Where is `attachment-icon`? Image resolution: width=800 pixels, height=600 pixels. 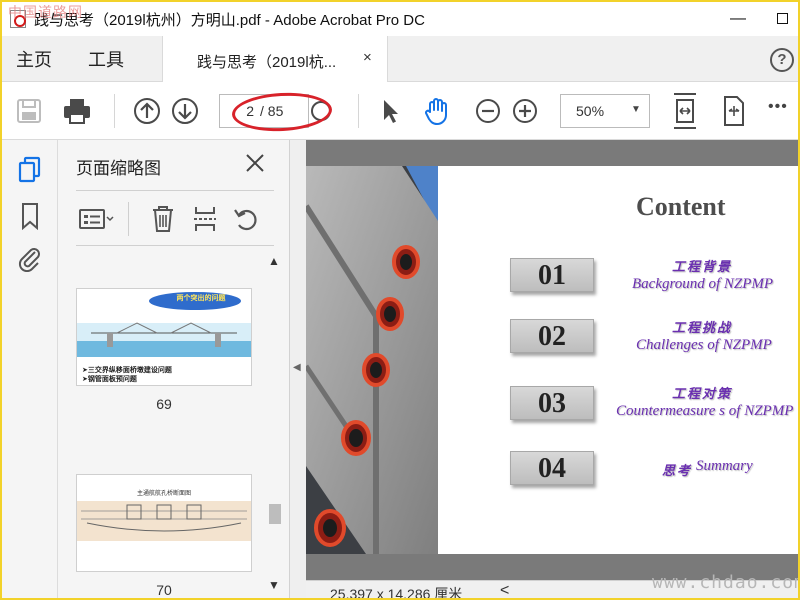 attachment-icon is located at coordinates (30, 258).